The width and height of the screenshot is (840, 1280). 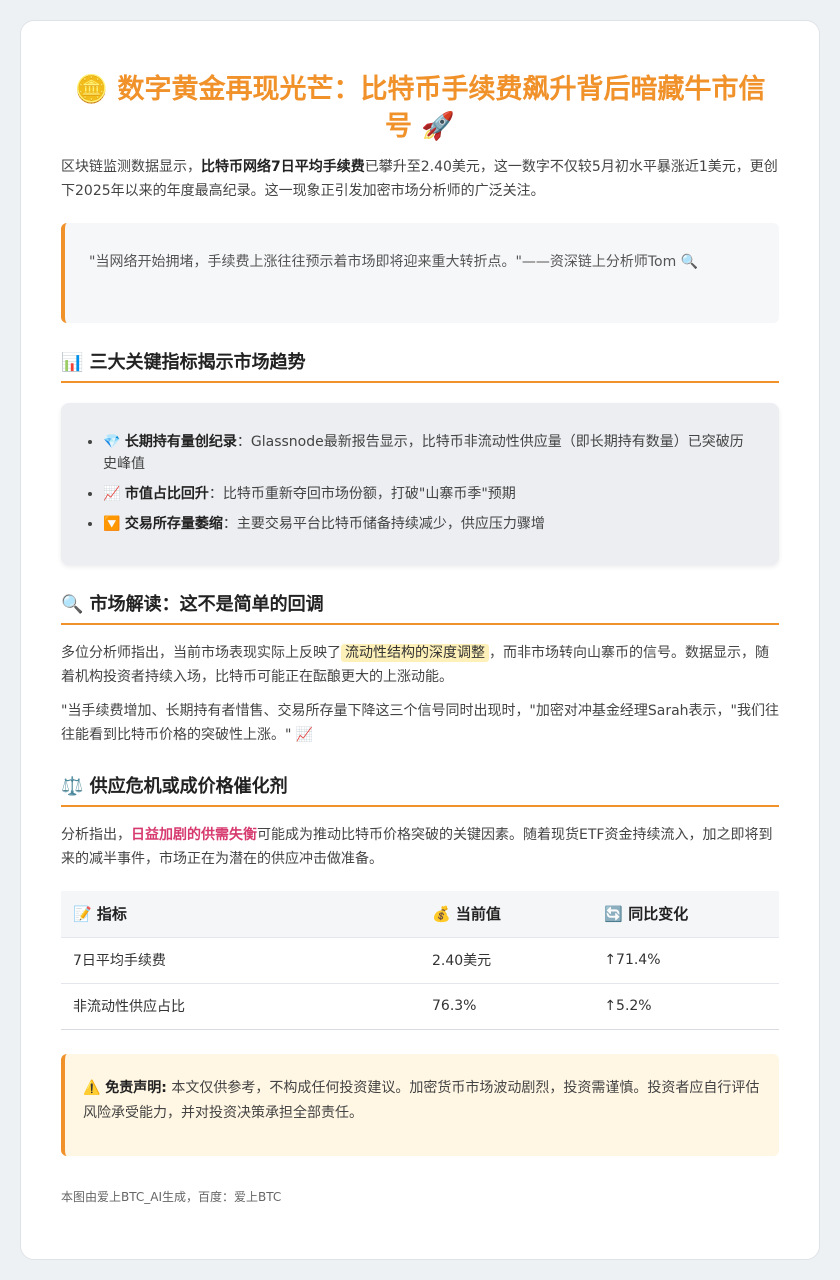 I want to click on list-item-label: 市值占比回升, so click(x=166, y=494).